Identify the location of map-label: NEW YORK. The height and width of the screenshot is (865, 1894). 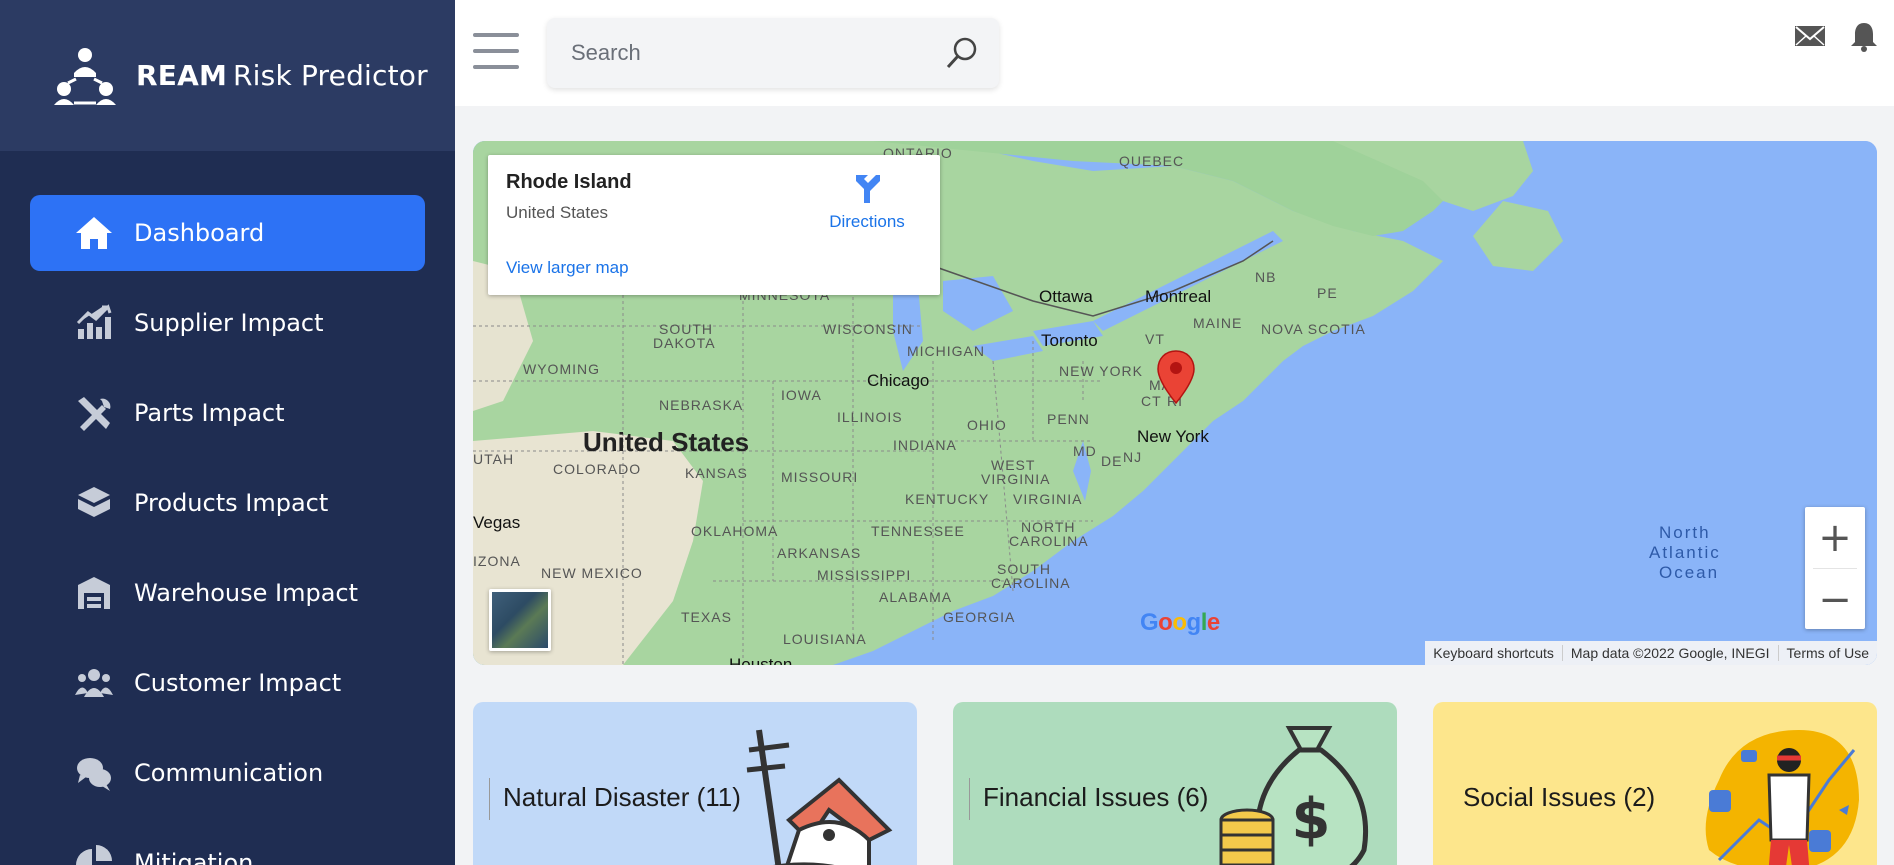
(1101, 371).